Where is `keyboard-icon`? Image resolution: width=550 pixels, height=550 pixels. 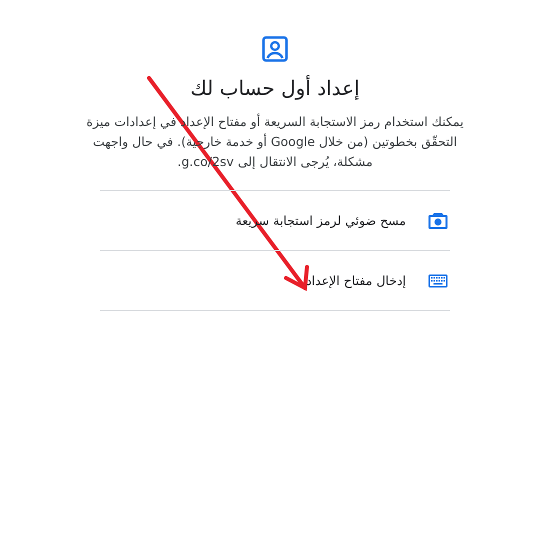 keyboard-icon is located at coordinates (438, 281).